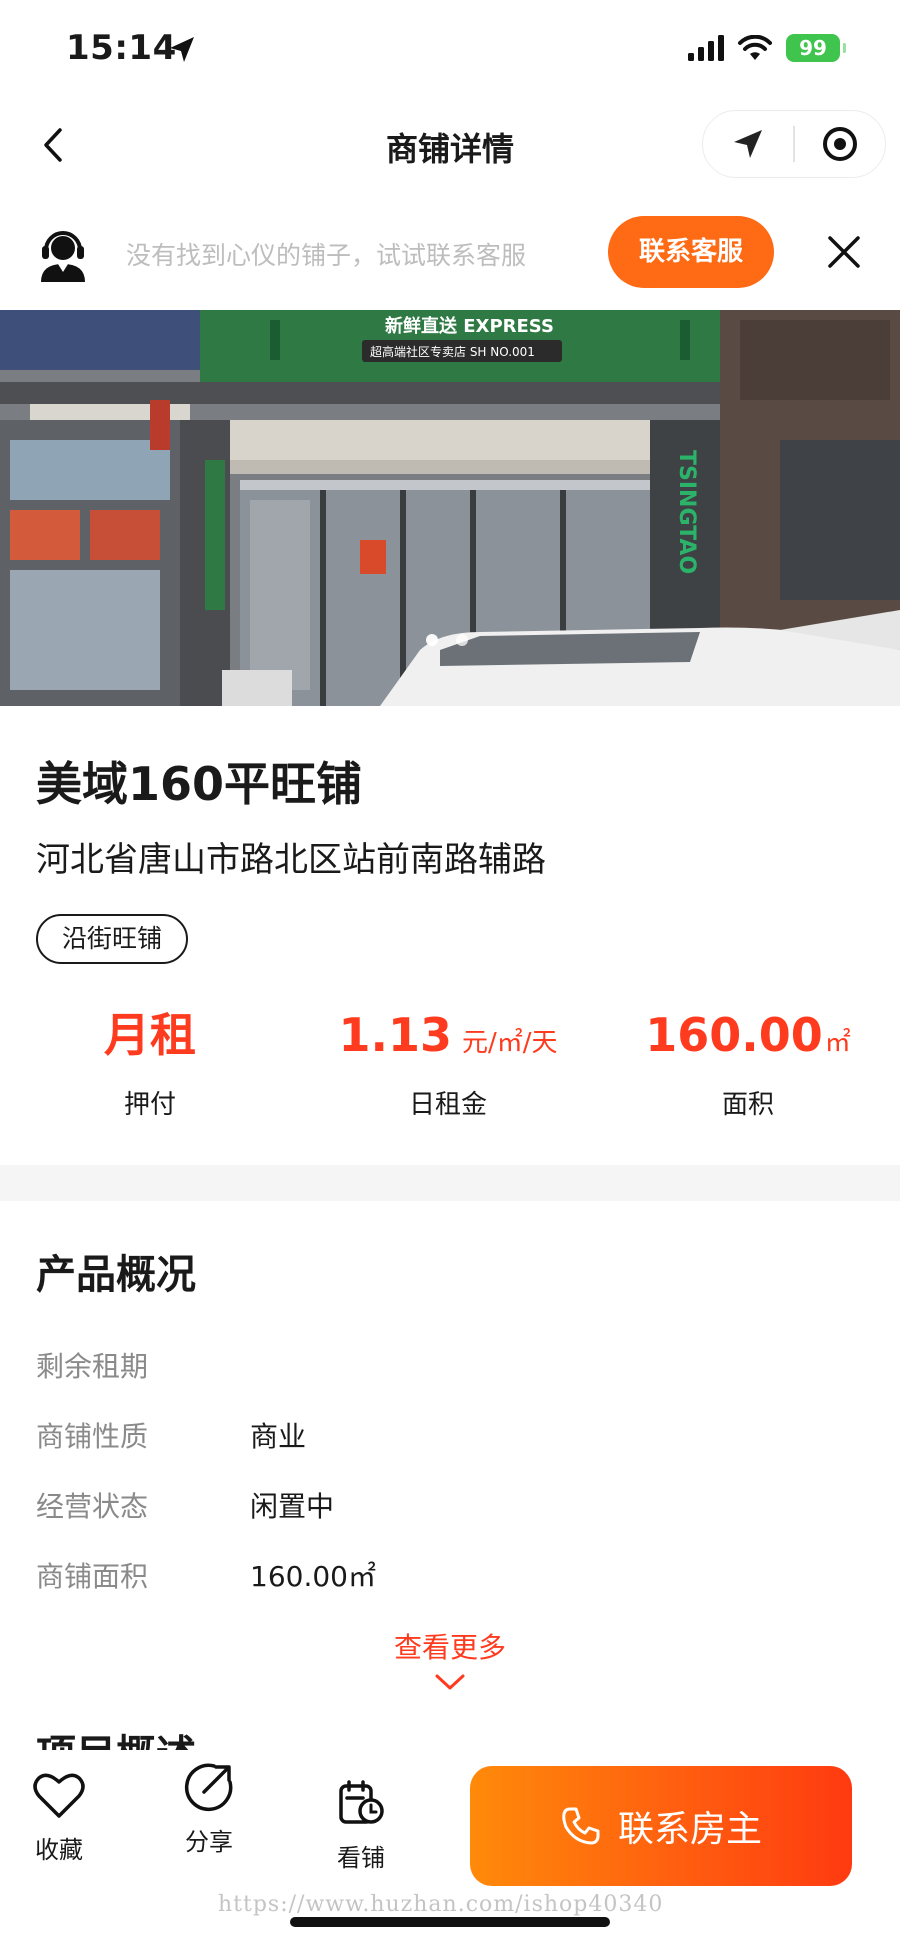 The height and width of the screenshot is (1947, 900). Describe the element at coordinates (450, 1646) in the screenshot. I see `see-more-link: 查看更多` at that location.